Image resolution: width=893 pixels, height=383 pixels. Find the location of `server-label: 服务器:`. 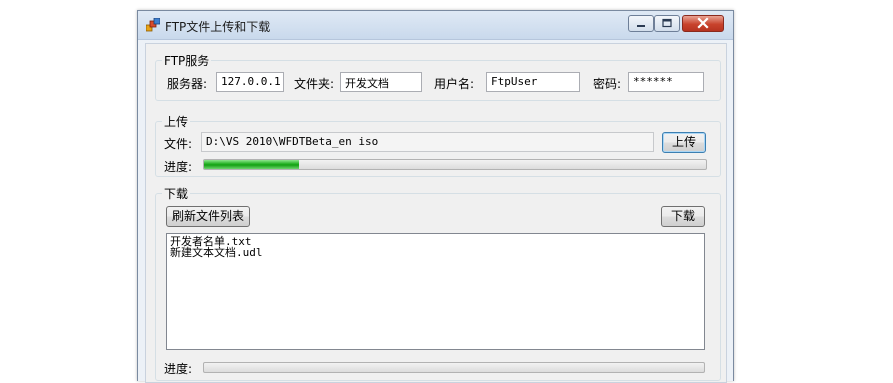

server-label: 服务器: is located at coordinates (187, 84).